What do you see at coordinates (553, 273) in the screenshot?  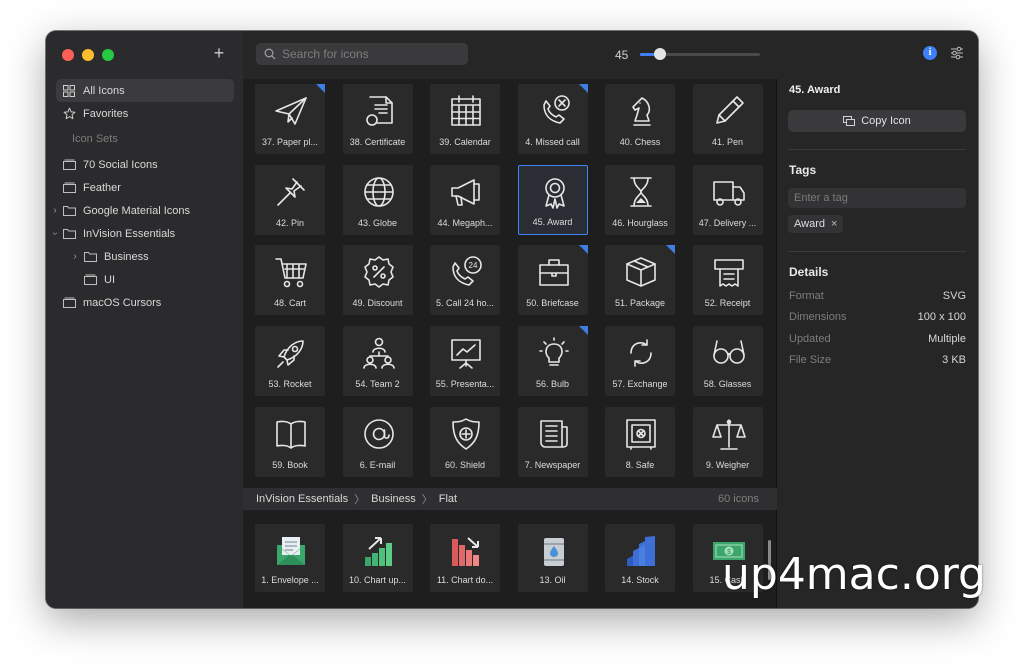 I see `briefcase-icon` at bounding box center [553, 273].